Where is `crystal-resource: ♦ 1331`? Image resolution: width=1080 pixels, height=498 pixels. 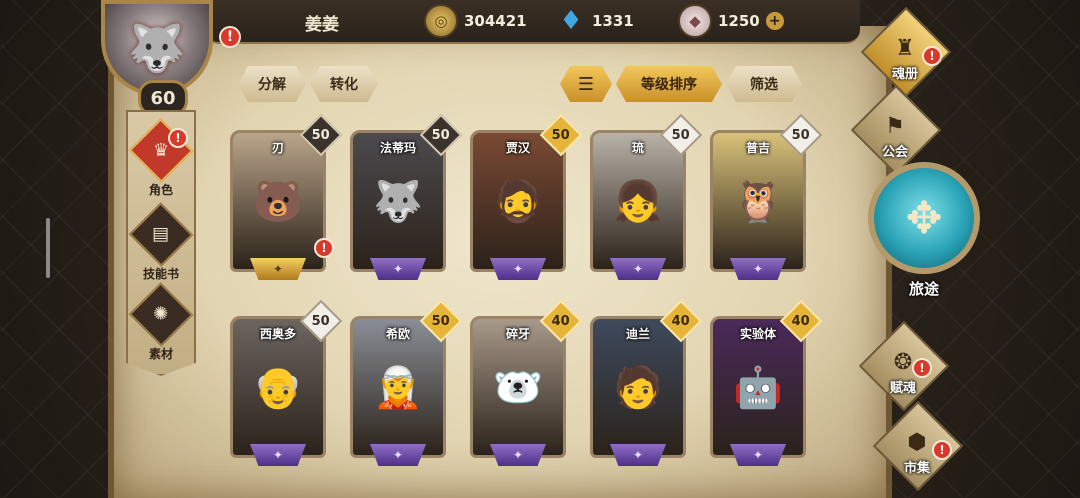 crystal-resource: ♦ 1331 is located at coordinates (595, 21).